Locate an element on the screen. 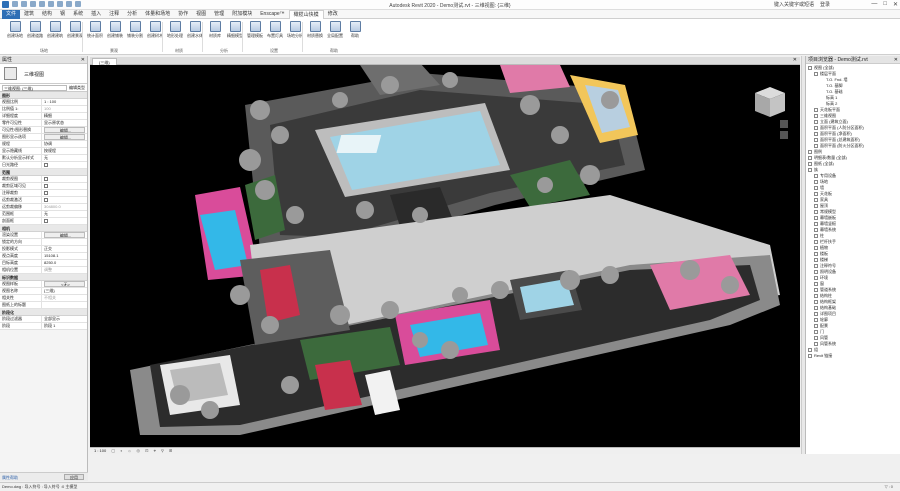 Image resolution: width=900 pixels, height=491 pixels. ribbon-button-4: 统计面积 is located at coordinates (95, 34).